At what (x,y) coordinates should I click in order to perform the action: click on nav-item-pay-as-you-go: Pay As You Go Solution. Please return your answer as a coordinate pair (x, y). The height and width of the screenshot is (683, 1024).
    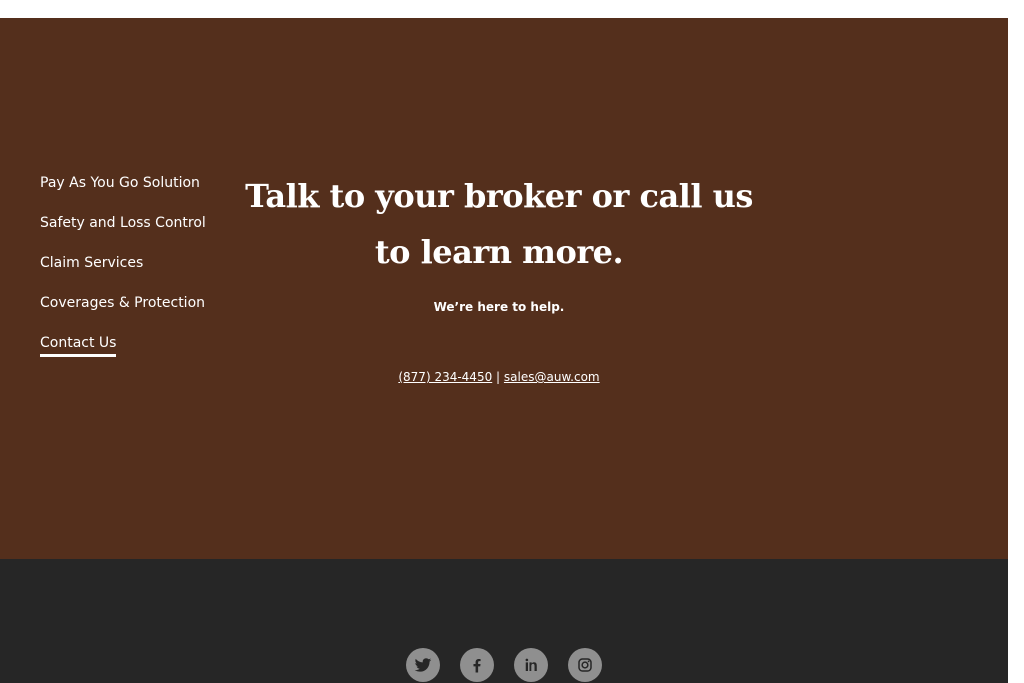
    Looking at the image, I should click on (123, 183).